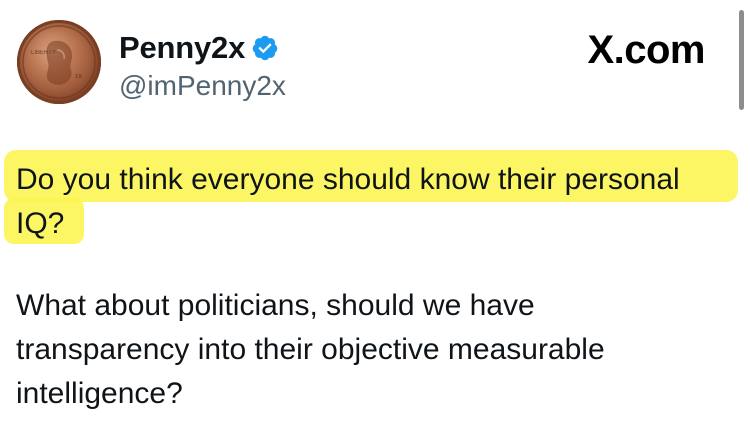 This screenshot has width=750, height=431. What do you see at coordinates (741, 60) in the screenshot?
I see `scrollbar` at bounding box center [741, 60].